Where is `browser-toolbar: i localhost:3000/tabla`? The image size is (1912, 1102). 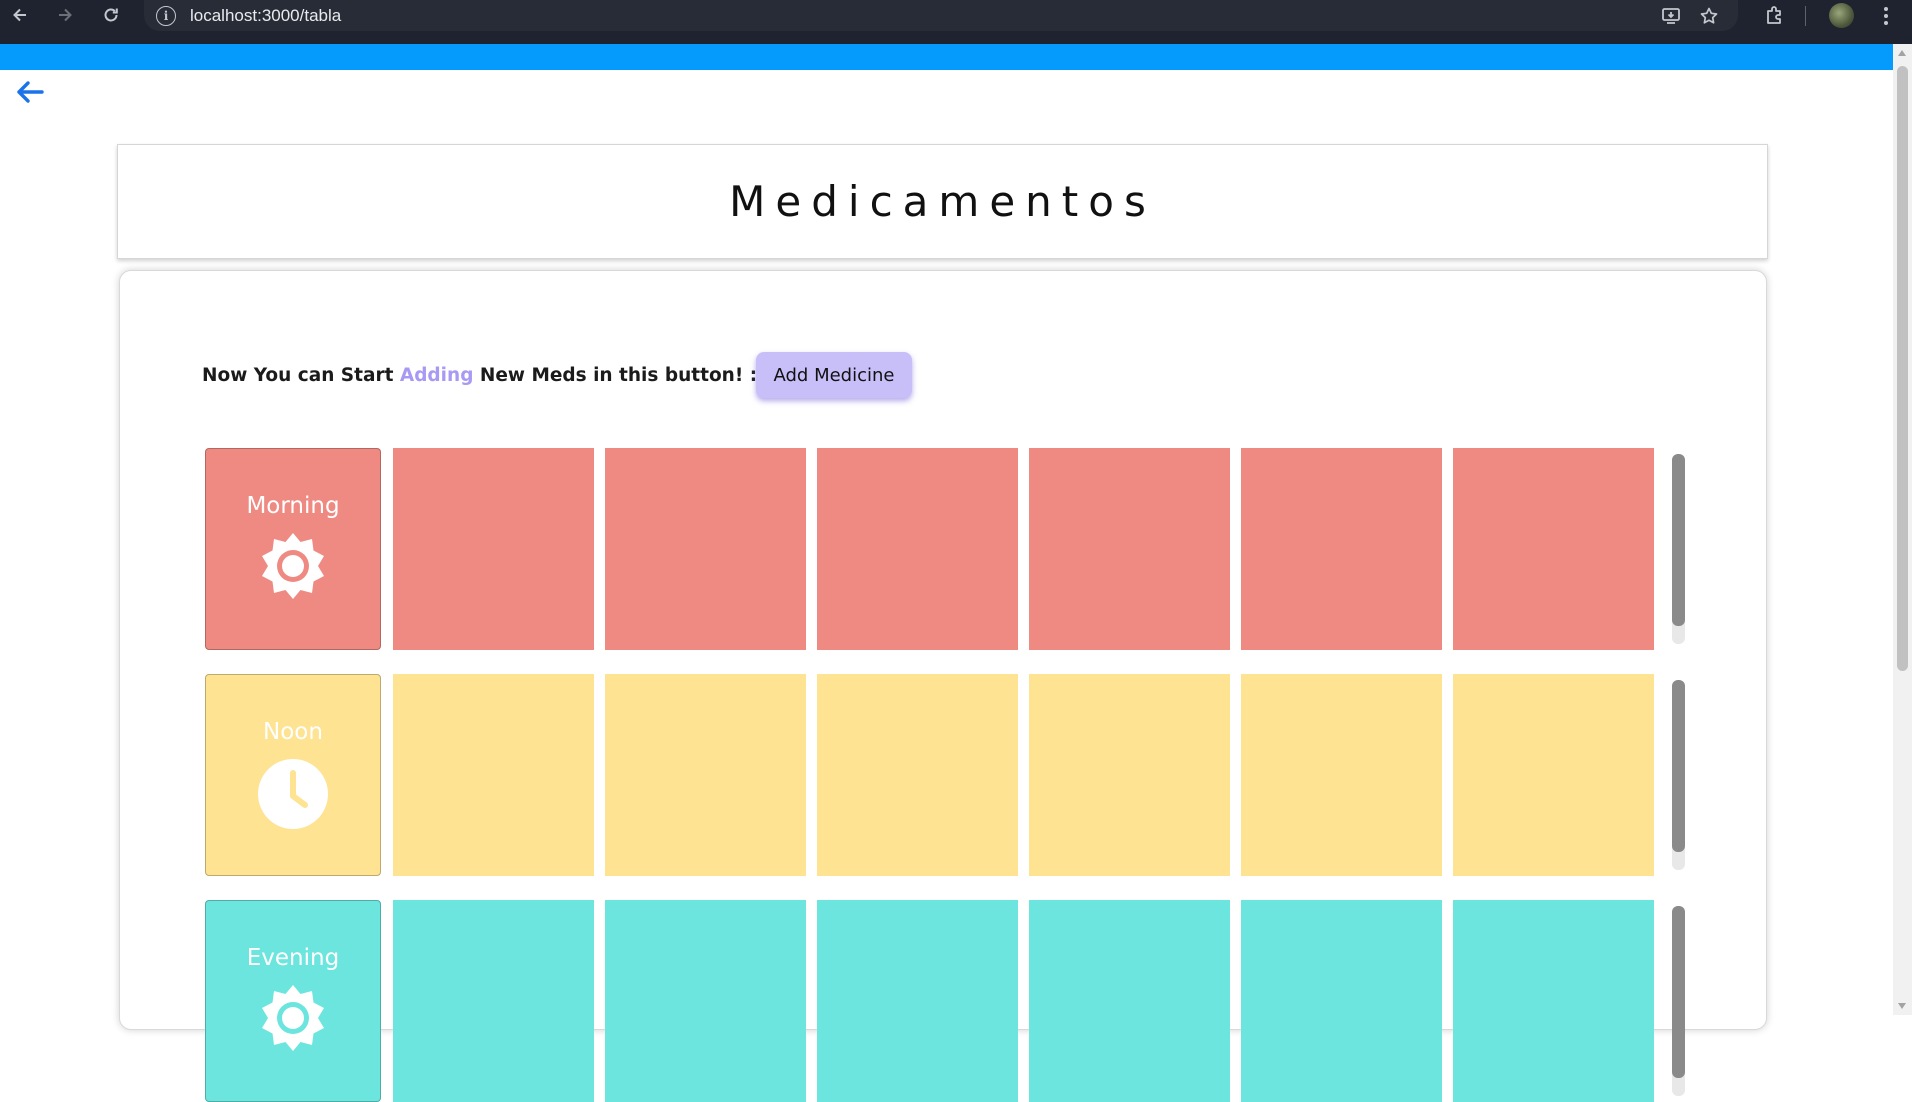 browser-toolbar: i localhost:3000/tabla is located at coordinates (956, 22).